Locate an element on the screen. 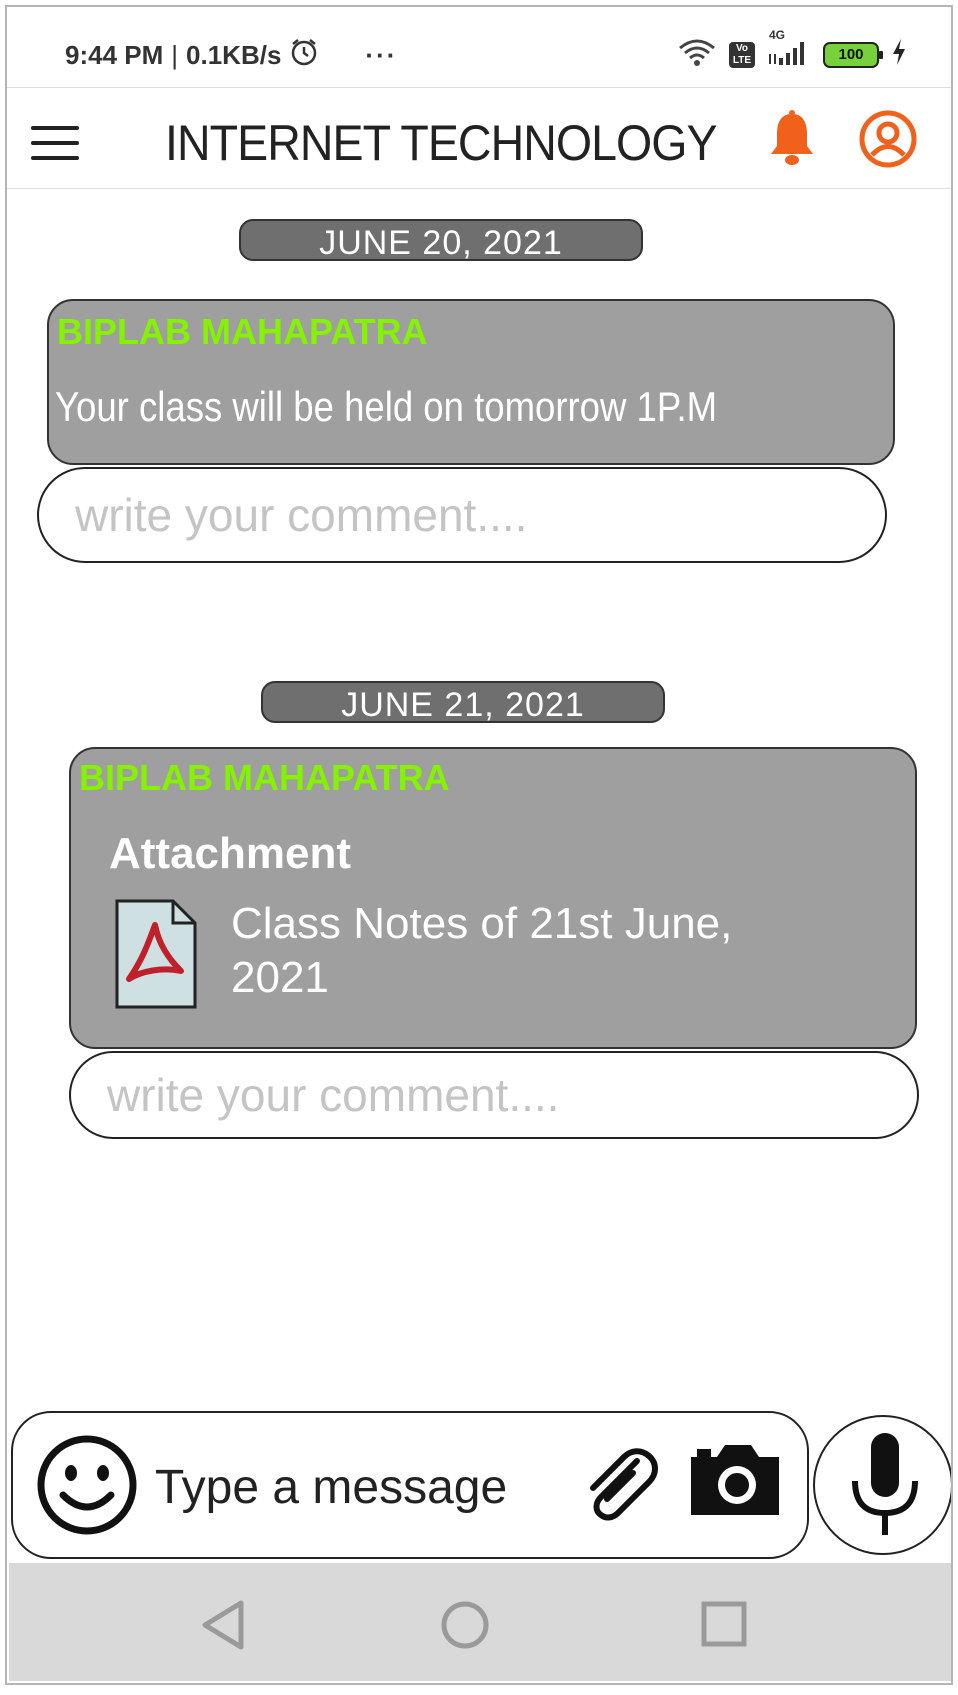 The image size is (958, 1695). network-type-label: 4G is located at coordinates (777, 35).